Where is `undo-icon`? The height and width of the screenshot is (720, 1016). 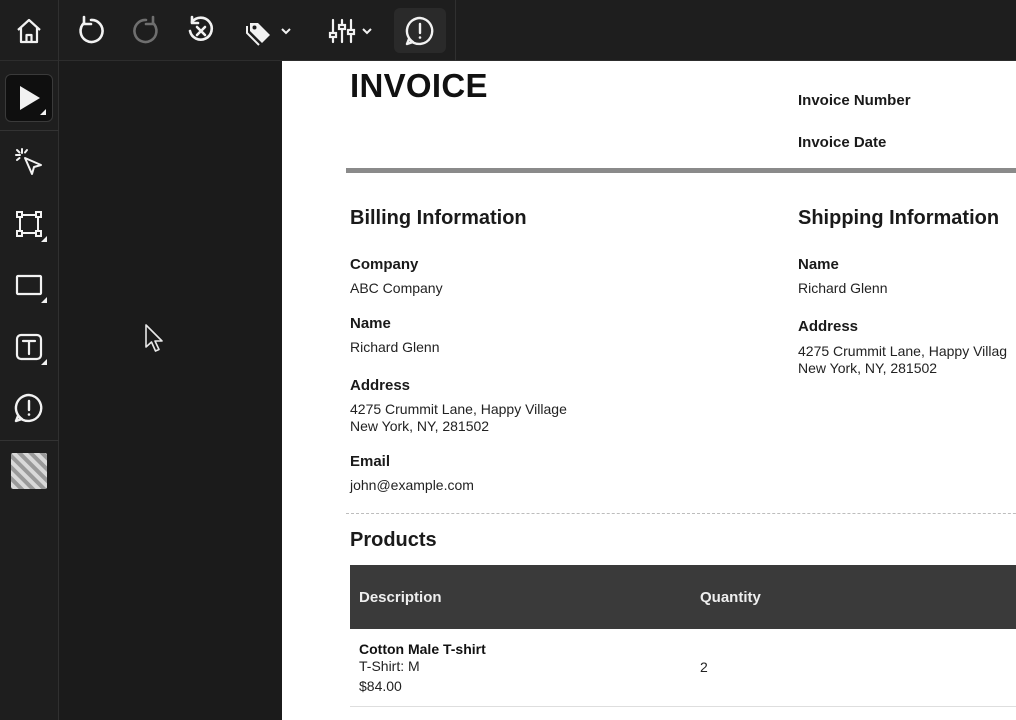 undo-icon is located at coordinates (91, 29).